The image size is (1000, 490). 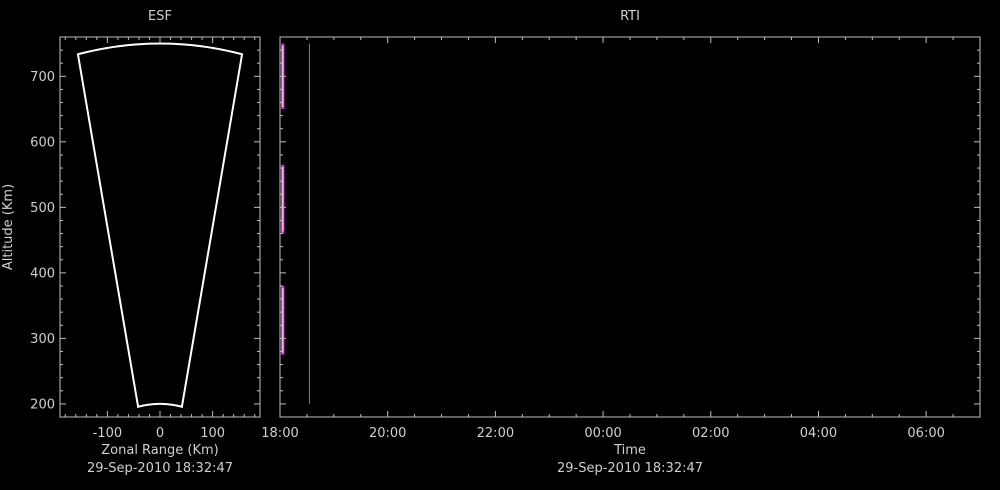 I want to click on rti-x-tick-label: 04:00, so click(x=818, y=433).